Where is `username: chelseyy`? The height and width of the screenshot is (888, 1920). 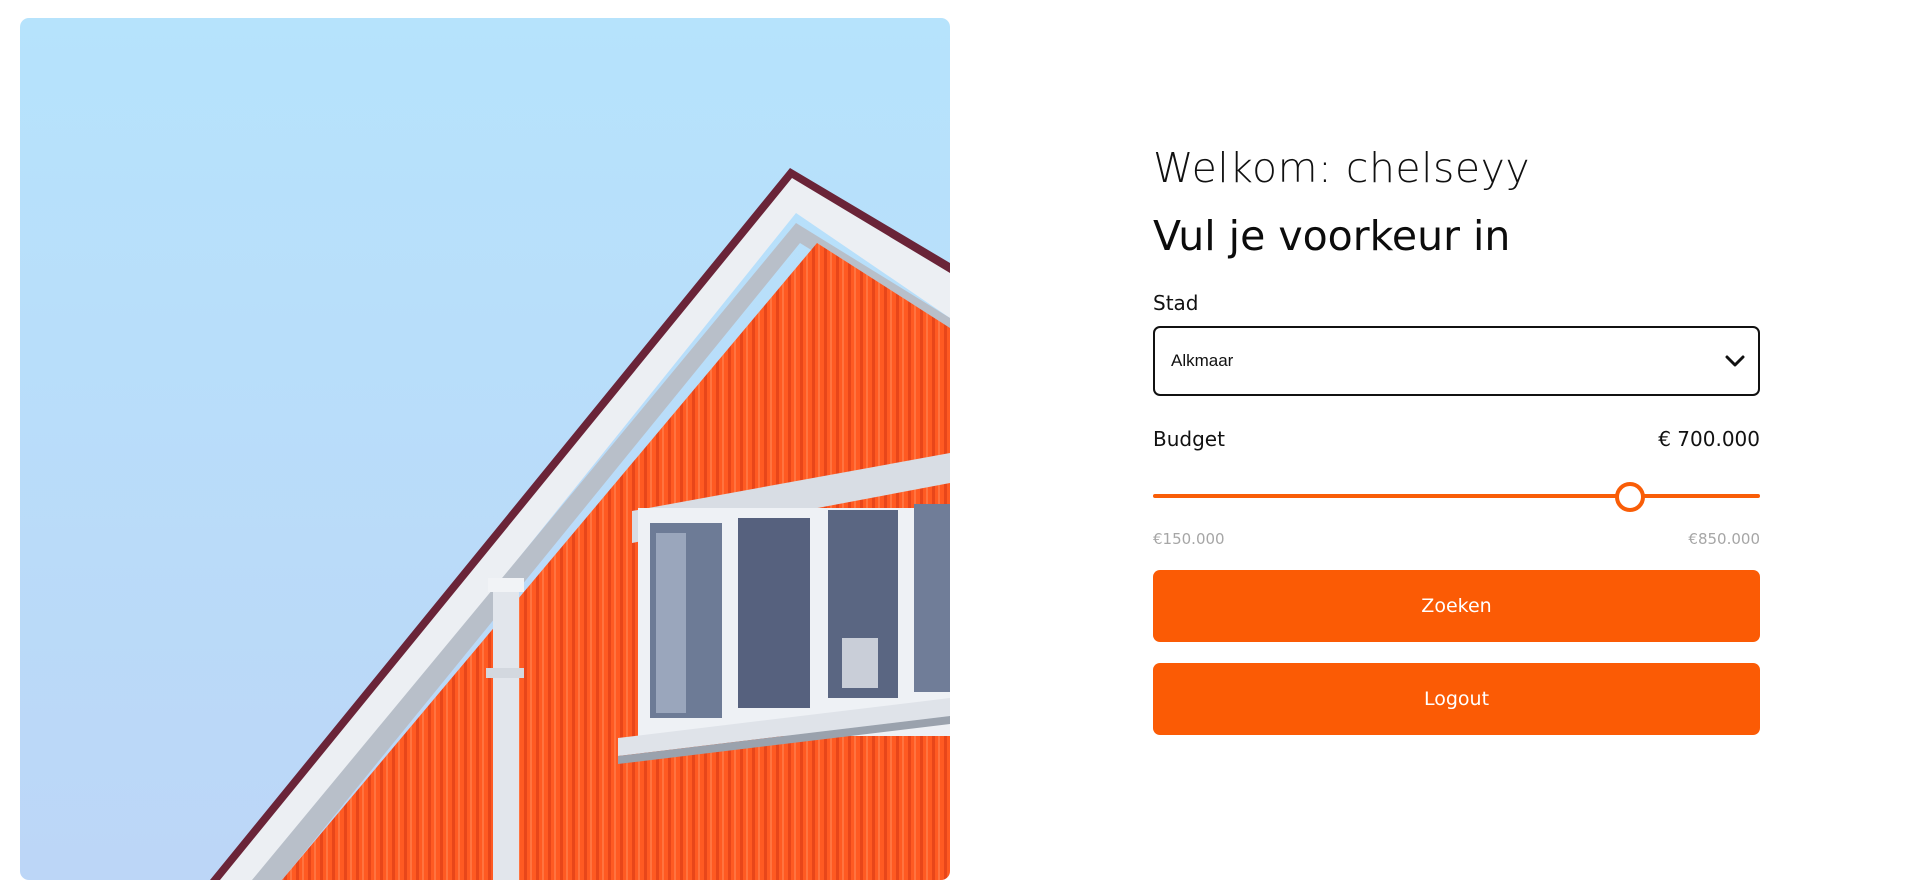
username: chelseyy is located at coordinates (1438, 168).